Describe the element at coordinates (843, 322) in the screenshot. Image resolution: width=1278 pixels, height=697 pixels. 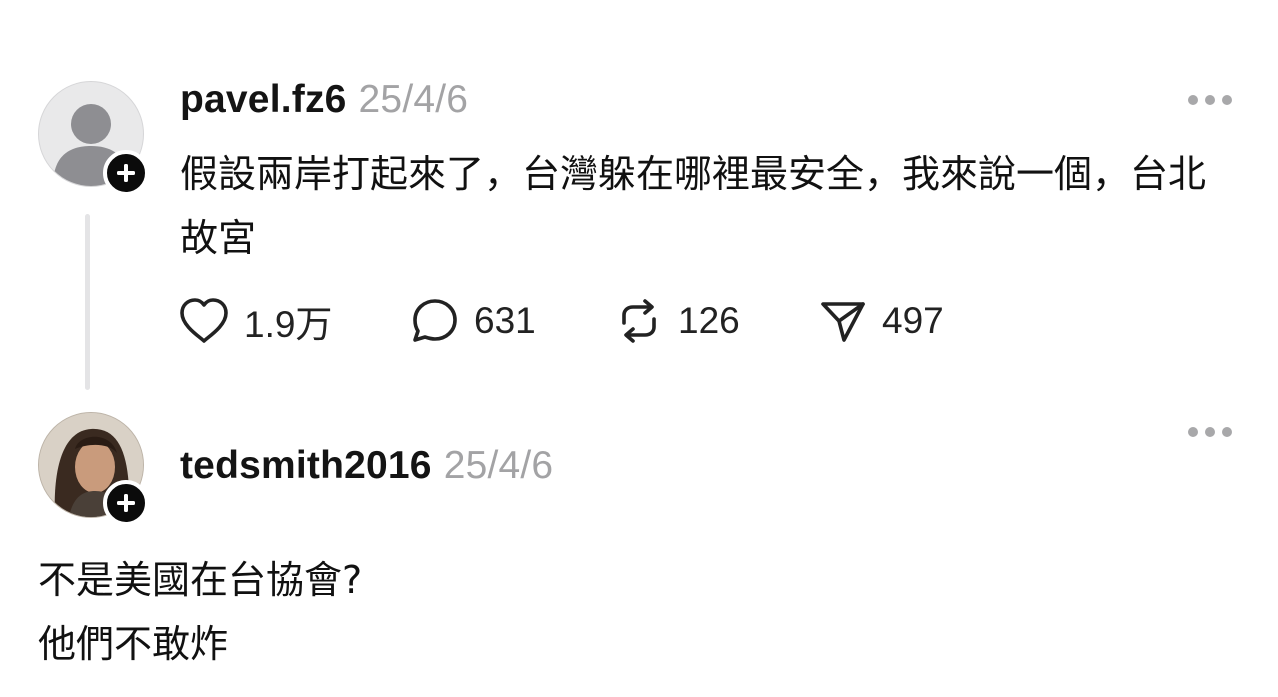
I see `send-icon` at that location.